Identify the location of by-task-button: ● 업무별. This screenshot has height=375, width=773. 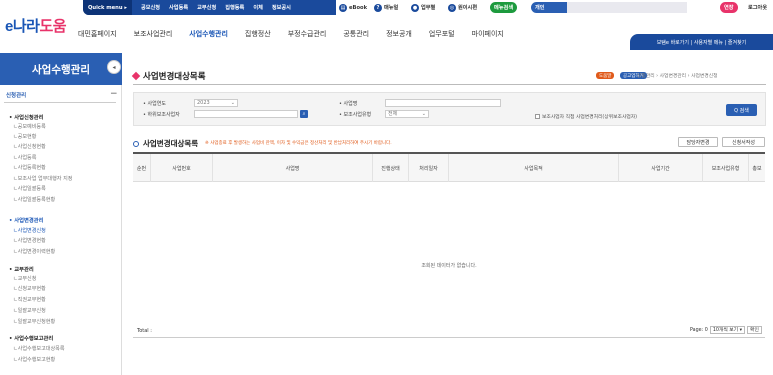
(424, 7).